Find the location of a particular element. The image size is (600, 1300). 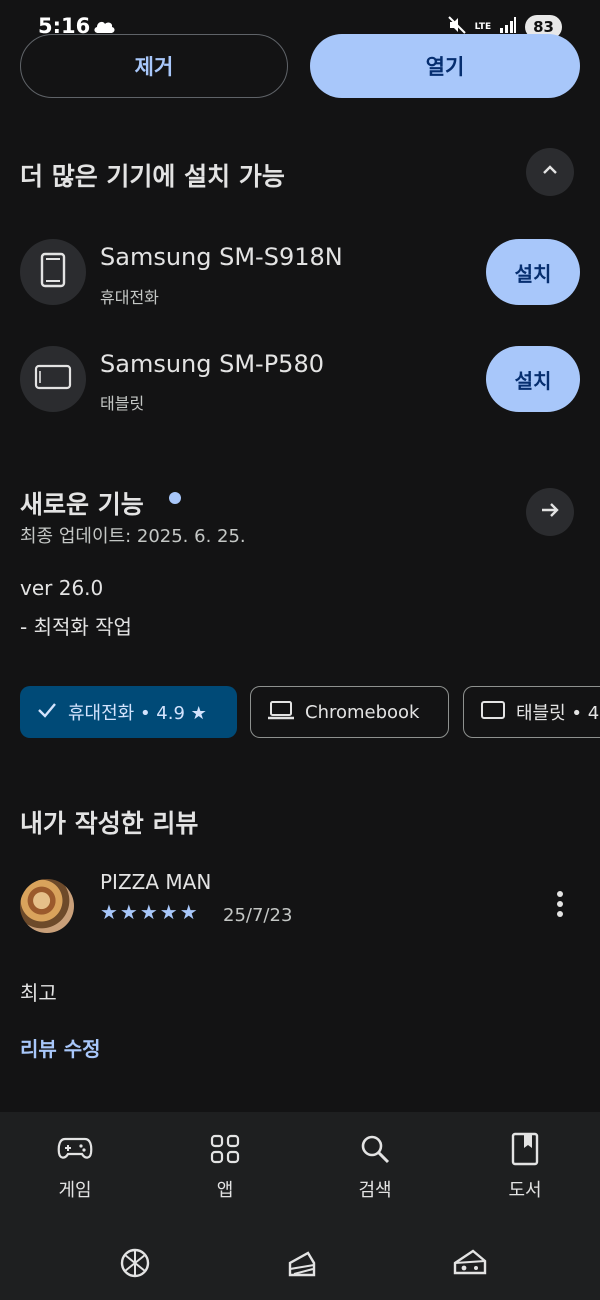

chip-phone: 휴대전화 • 4.9 ★ is located at coordinates (128, 712).